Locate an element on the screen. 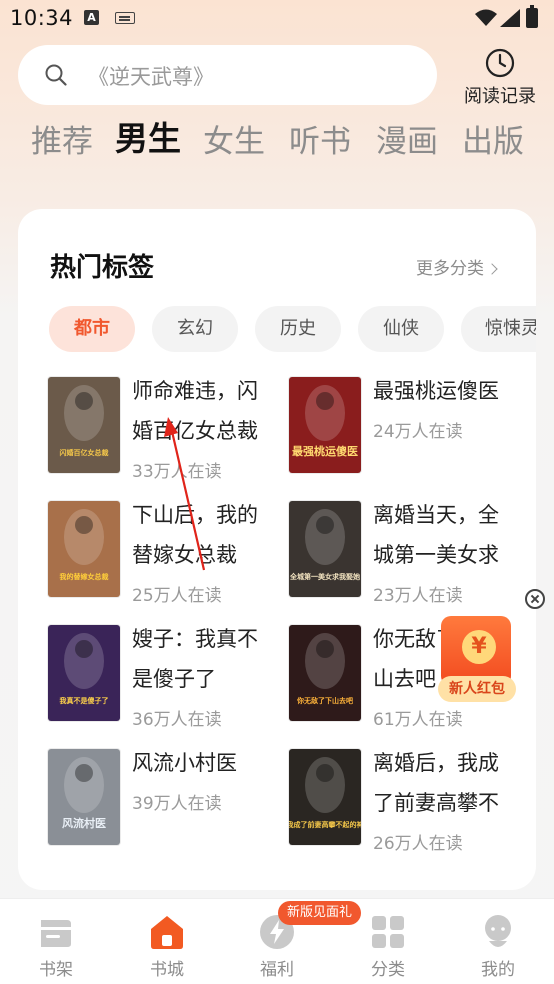 The width and height of the screenshot is (554, 984). book-readers: 36万人在读 is located at coordinates (177, 720).